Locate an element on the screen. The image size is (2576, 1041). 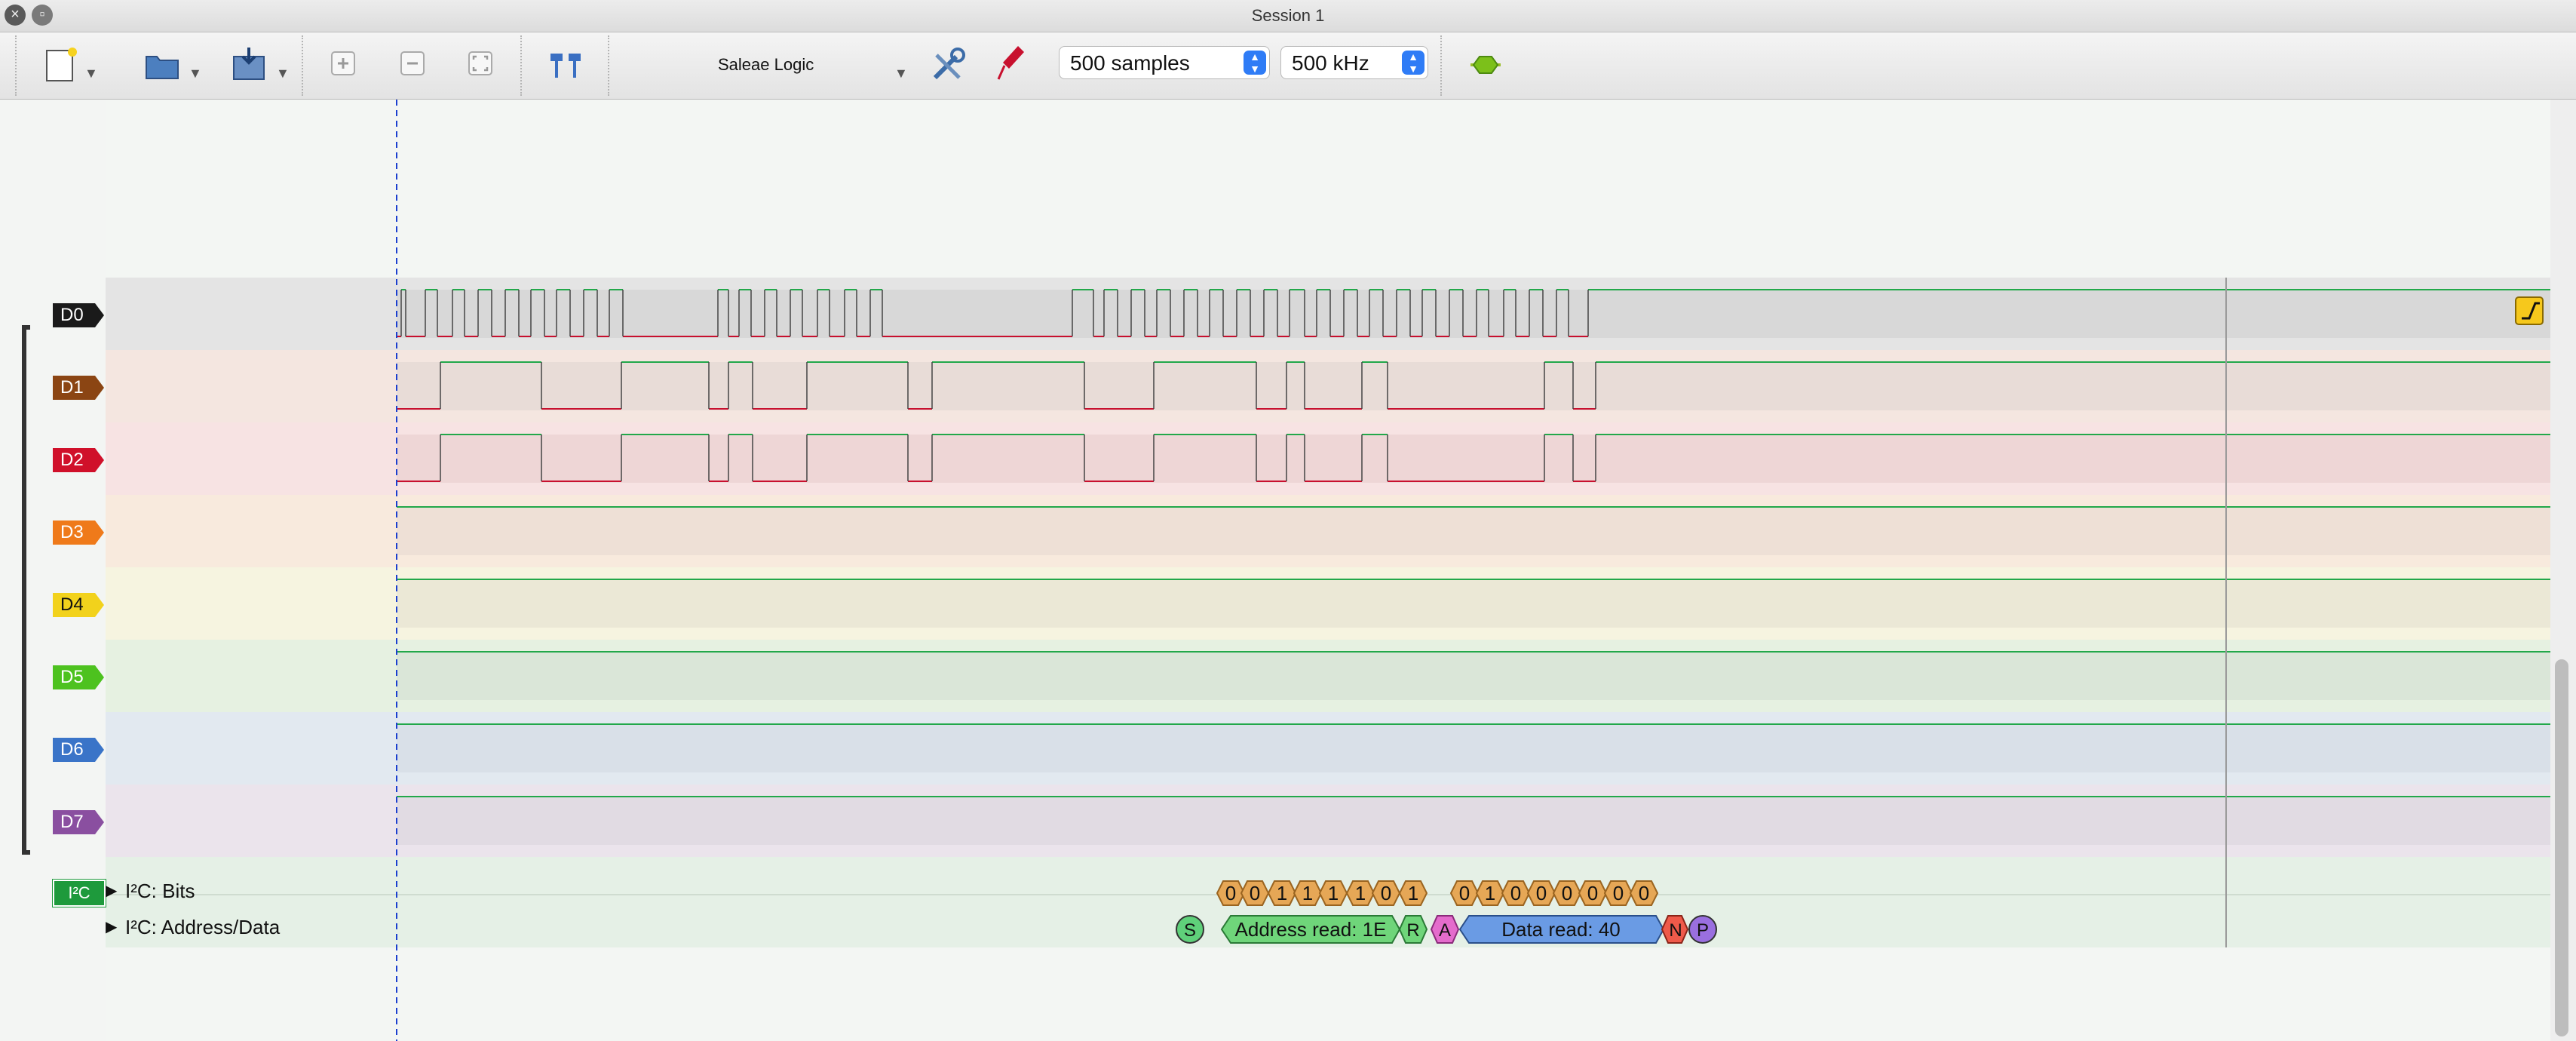
address-frame: Address read: 1E is located at coordinates (1310, 929).